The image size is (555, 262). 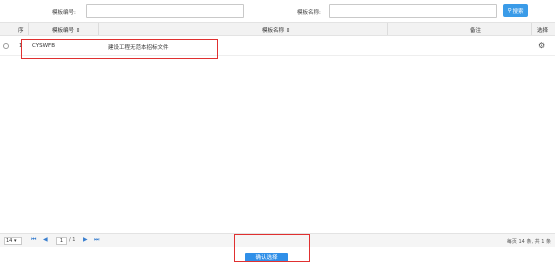 I want to click on search-bar: 模板编号: 模板名称: ⚲ 搜索, so click(x=277, y=11).